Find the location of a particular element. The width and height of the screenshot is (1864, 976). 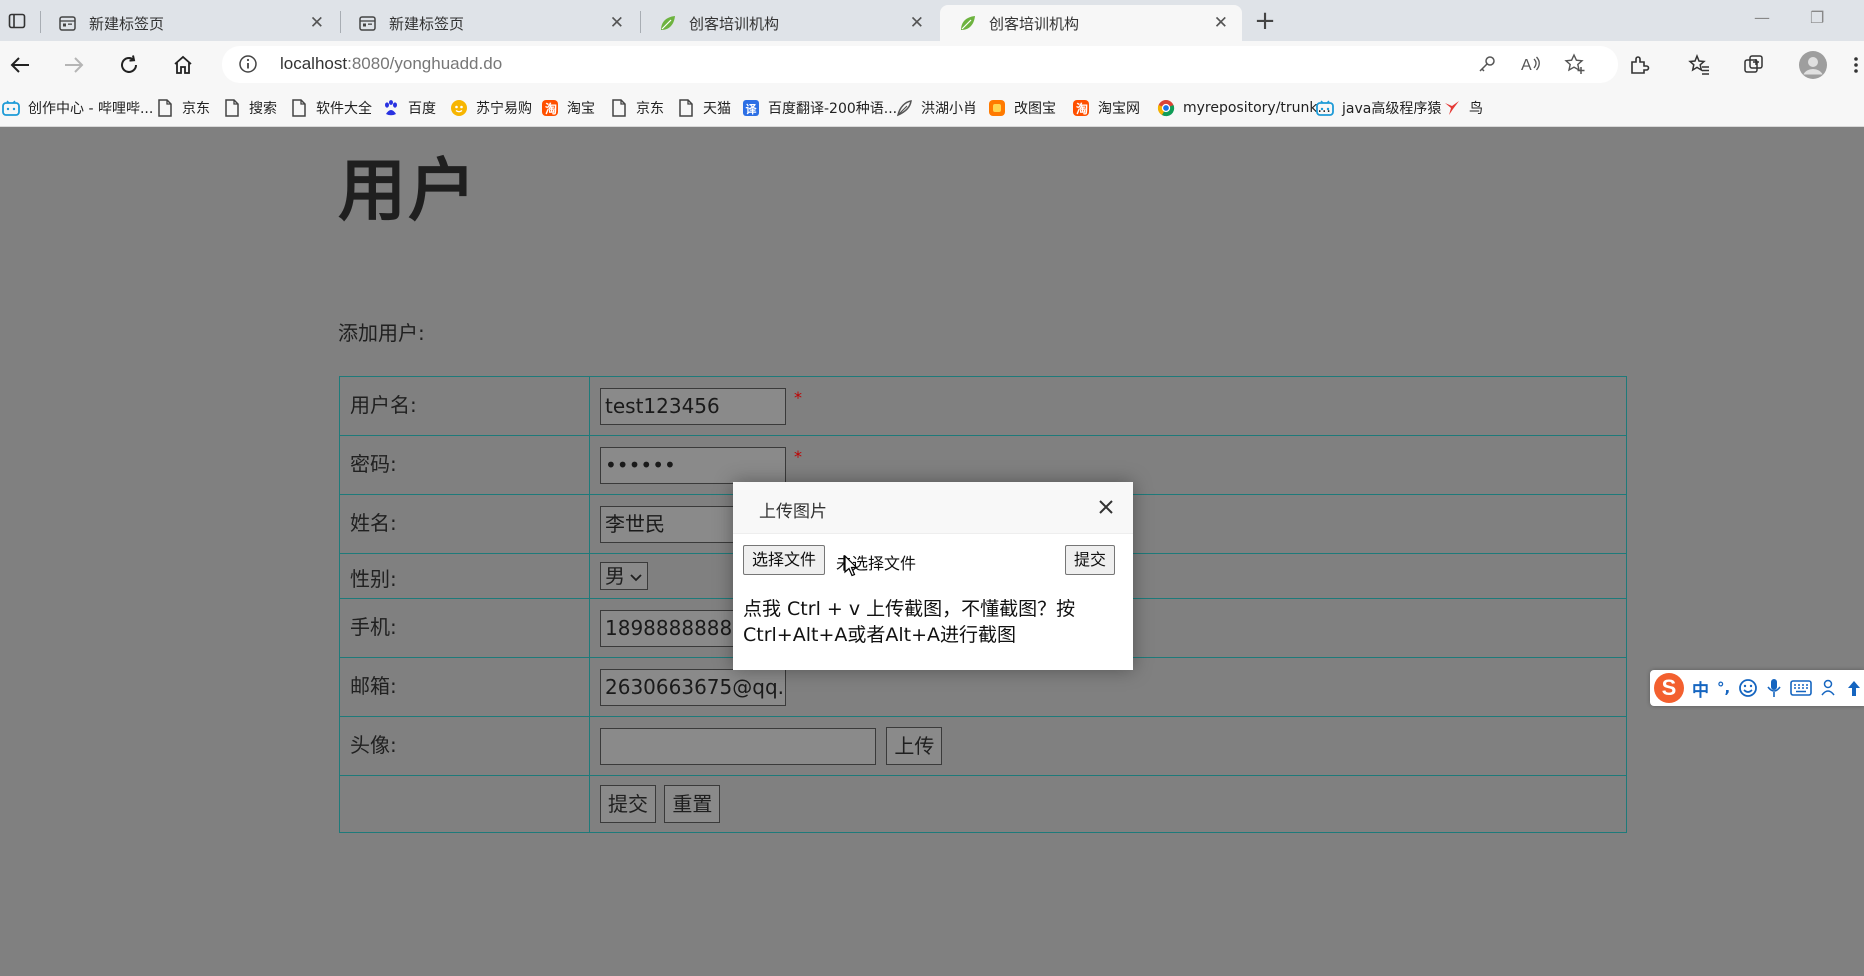

profile-avatar is located at coordinates (1813, 65).